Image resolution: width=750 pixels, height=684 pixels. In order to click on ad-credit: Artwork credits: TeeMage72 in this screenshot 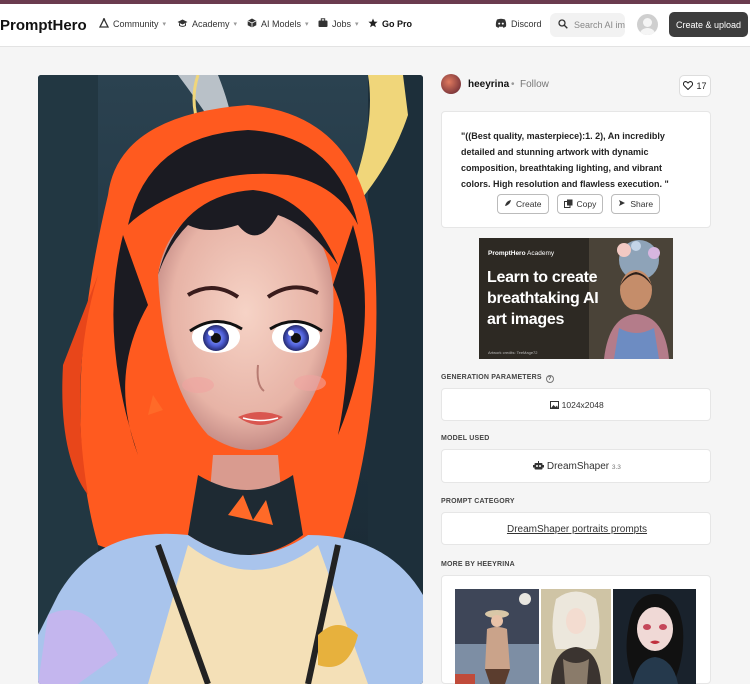, I will do `click(513, 352)`.